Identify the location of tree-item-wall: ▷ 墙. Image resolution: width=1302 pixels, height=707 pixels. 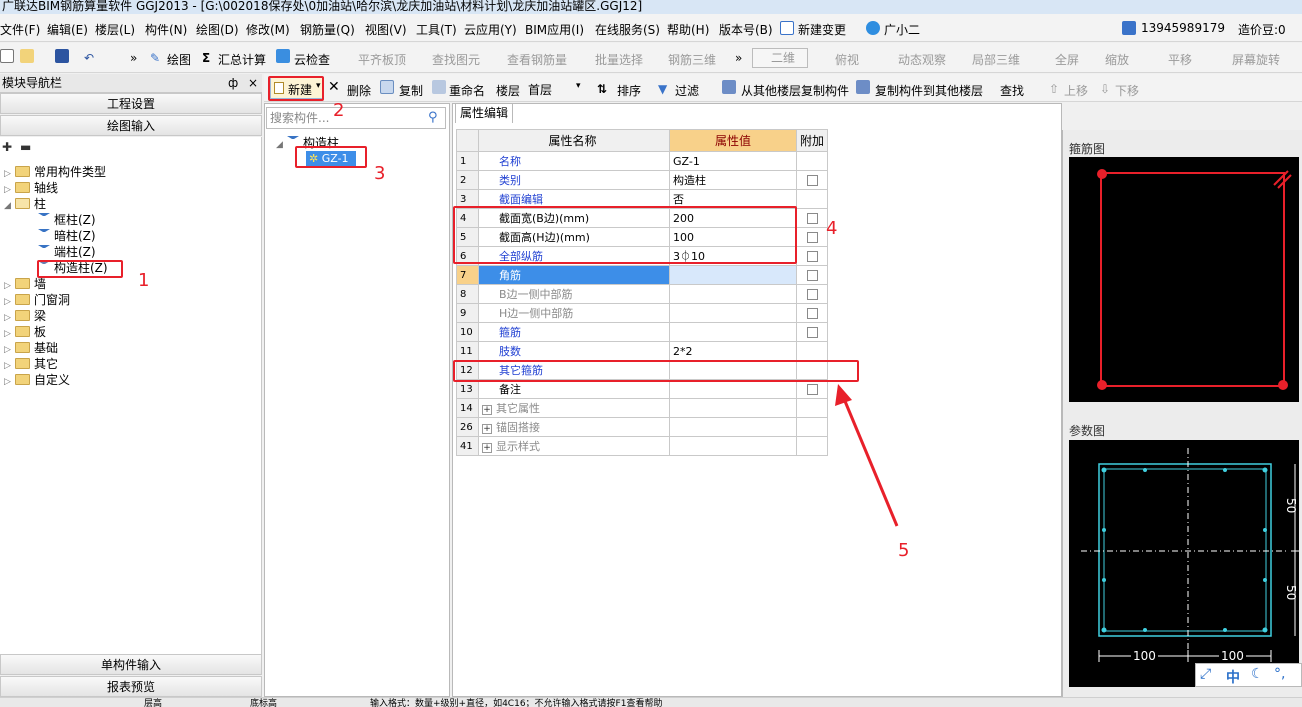
(25, 284).